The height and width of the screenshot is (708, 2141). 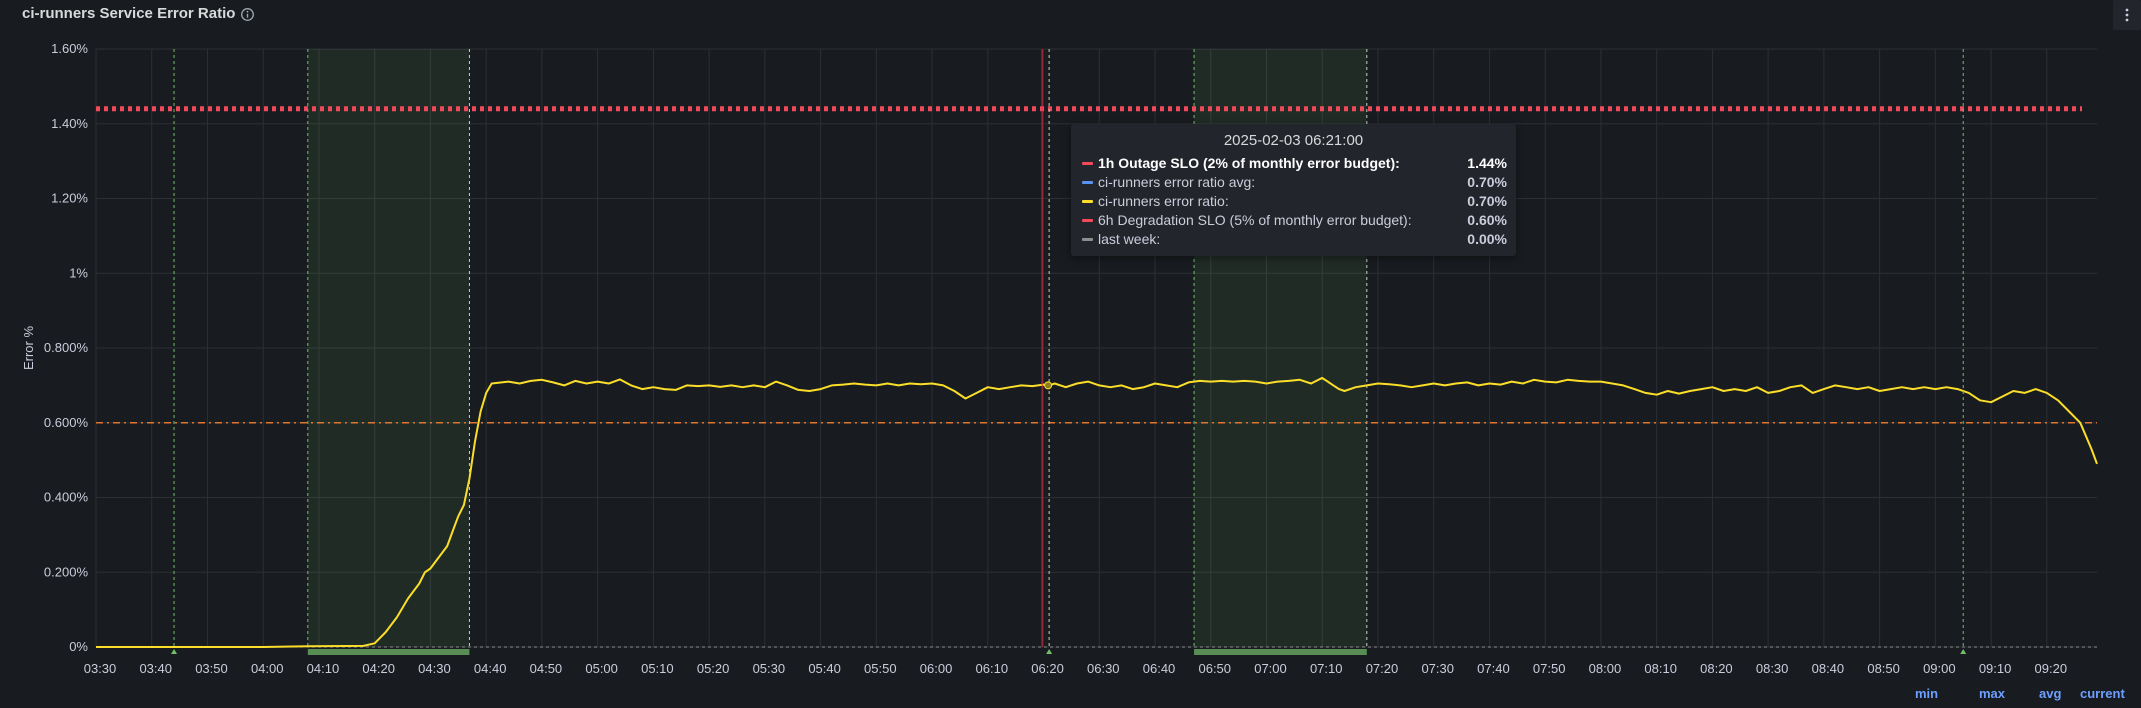 What do you see at coordinates (824, 668) in the screenshot?
I see `x-tick-label: 05:40` at bounding box center [824, 668].